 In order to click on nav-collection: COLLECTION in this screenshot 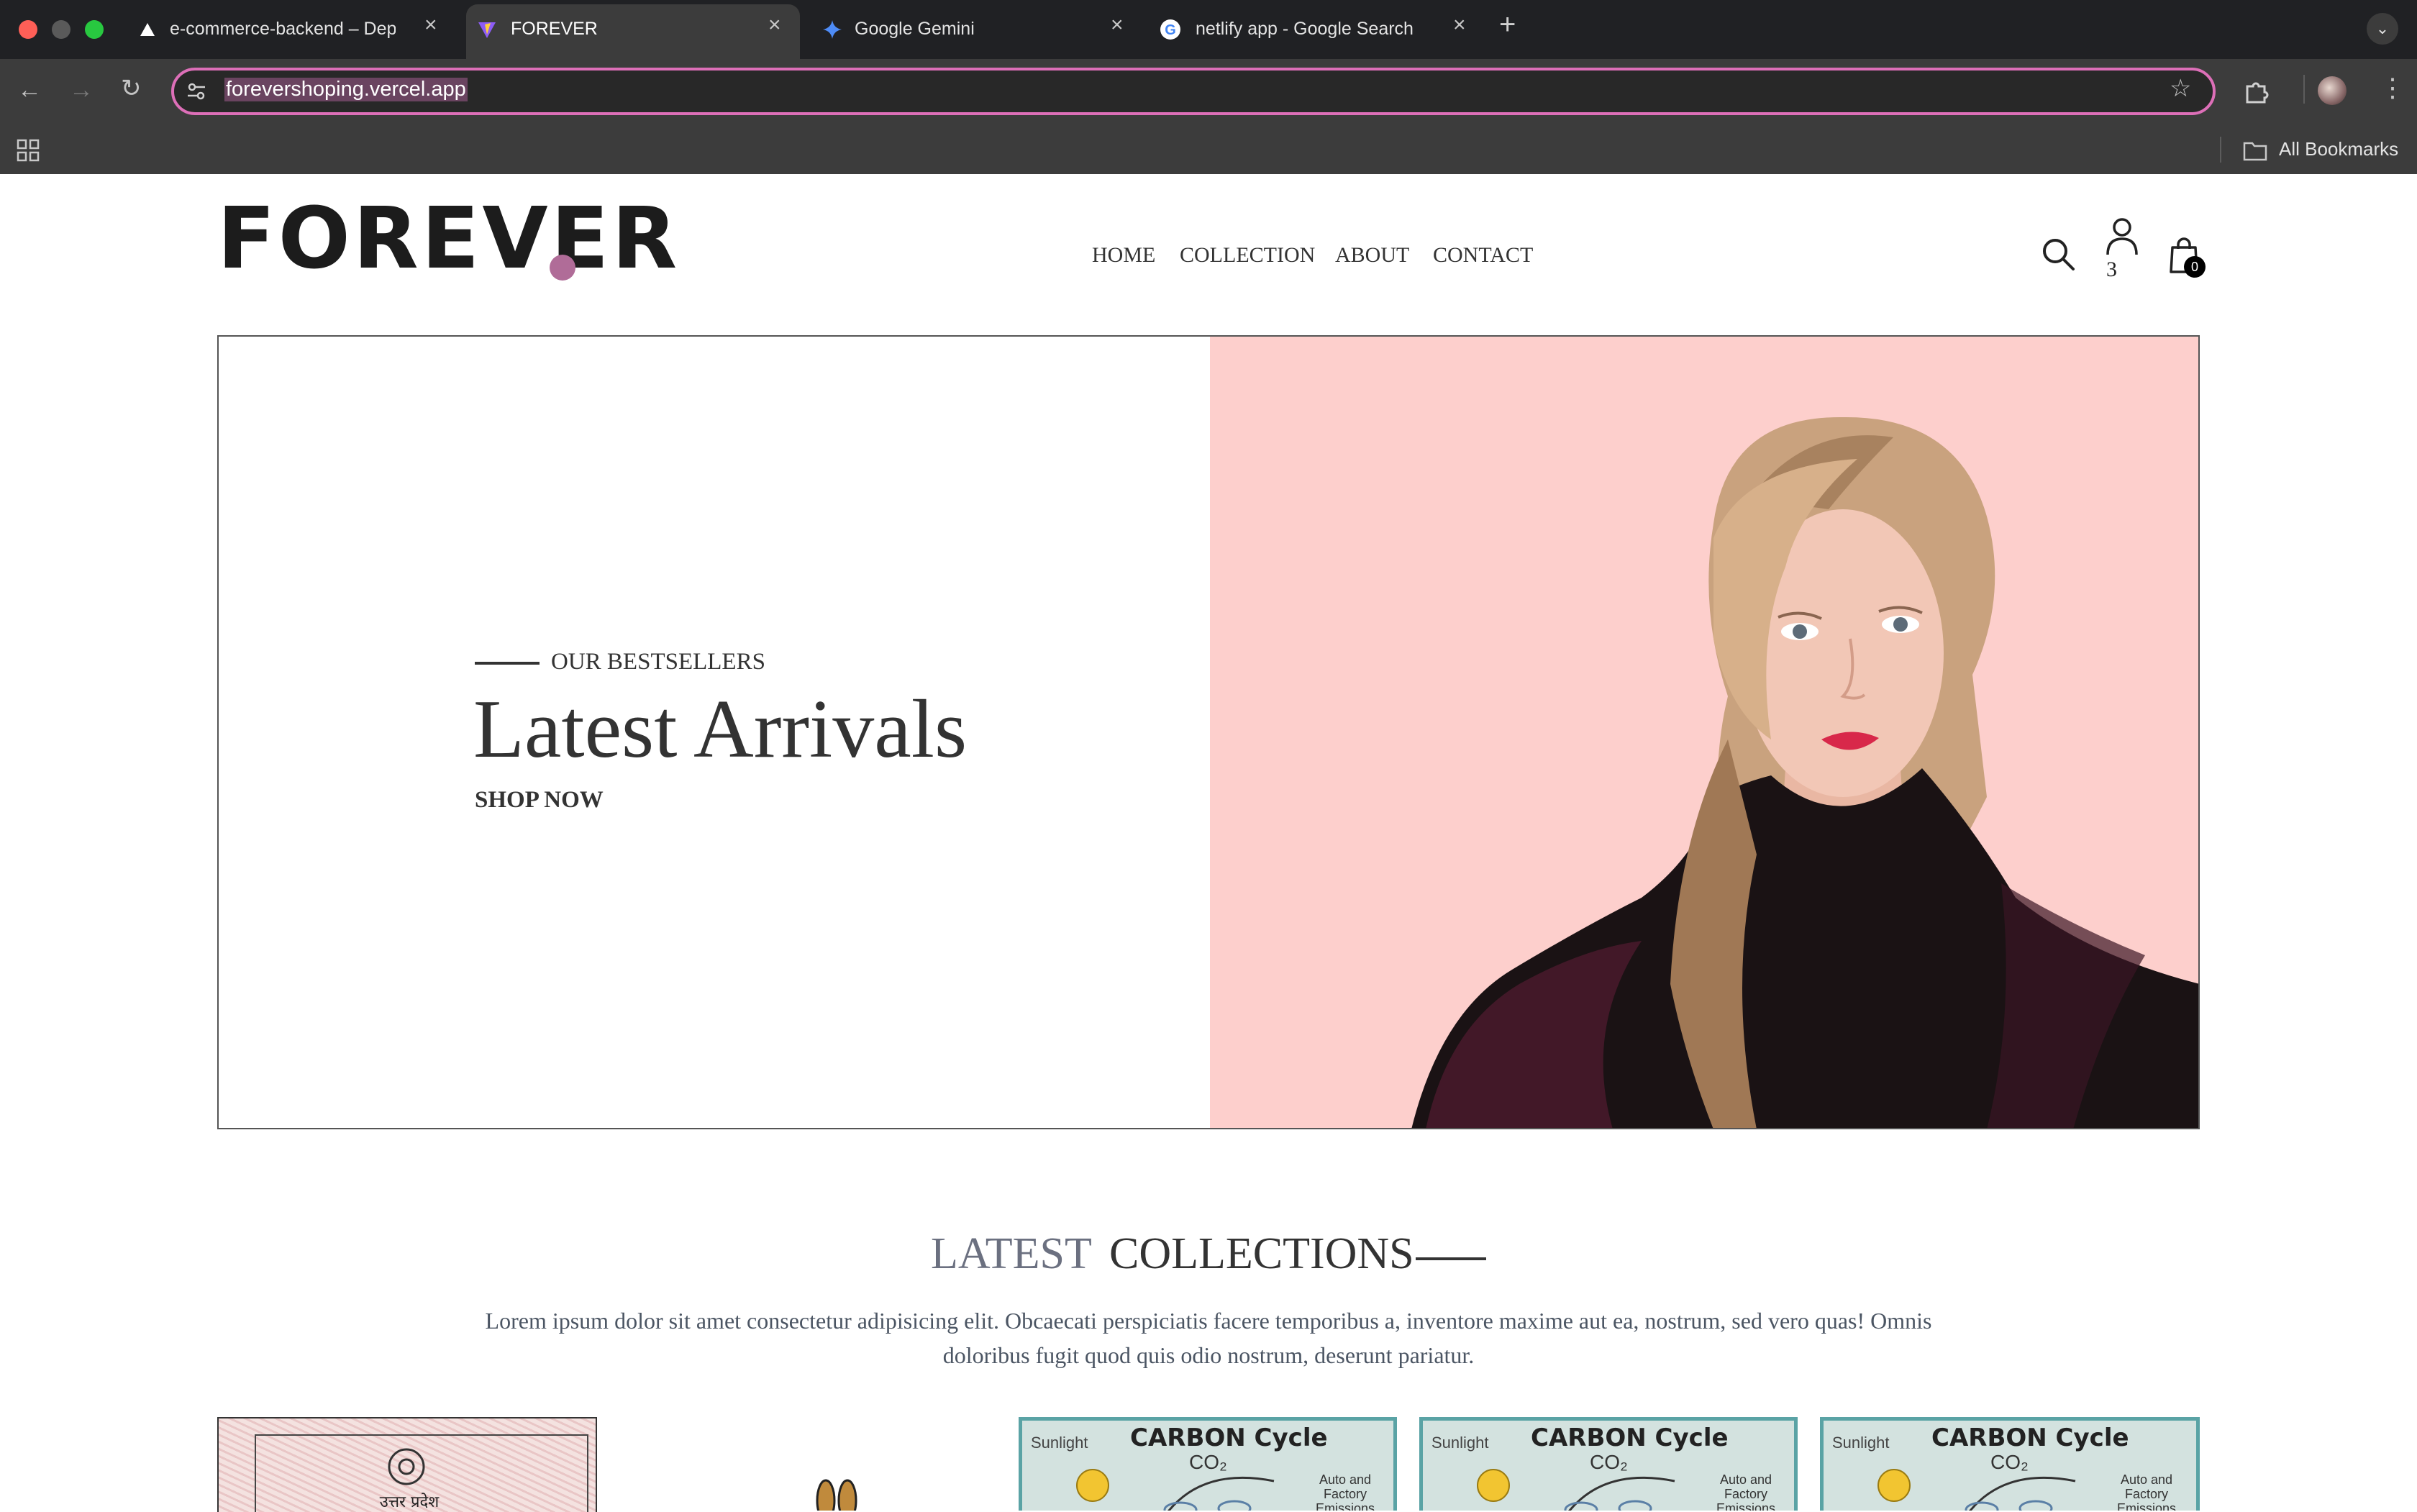, I will do `click(1247, 255)`.